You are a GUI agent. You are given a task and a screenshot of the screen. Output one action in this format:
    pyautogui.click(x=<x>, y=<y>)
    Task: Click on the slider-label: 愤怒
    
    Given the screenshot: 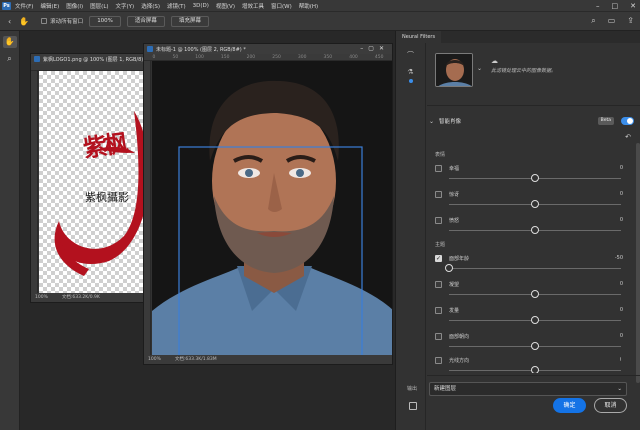 What is the action you would take?
    pyautogui.click(x=454, y=221)
    